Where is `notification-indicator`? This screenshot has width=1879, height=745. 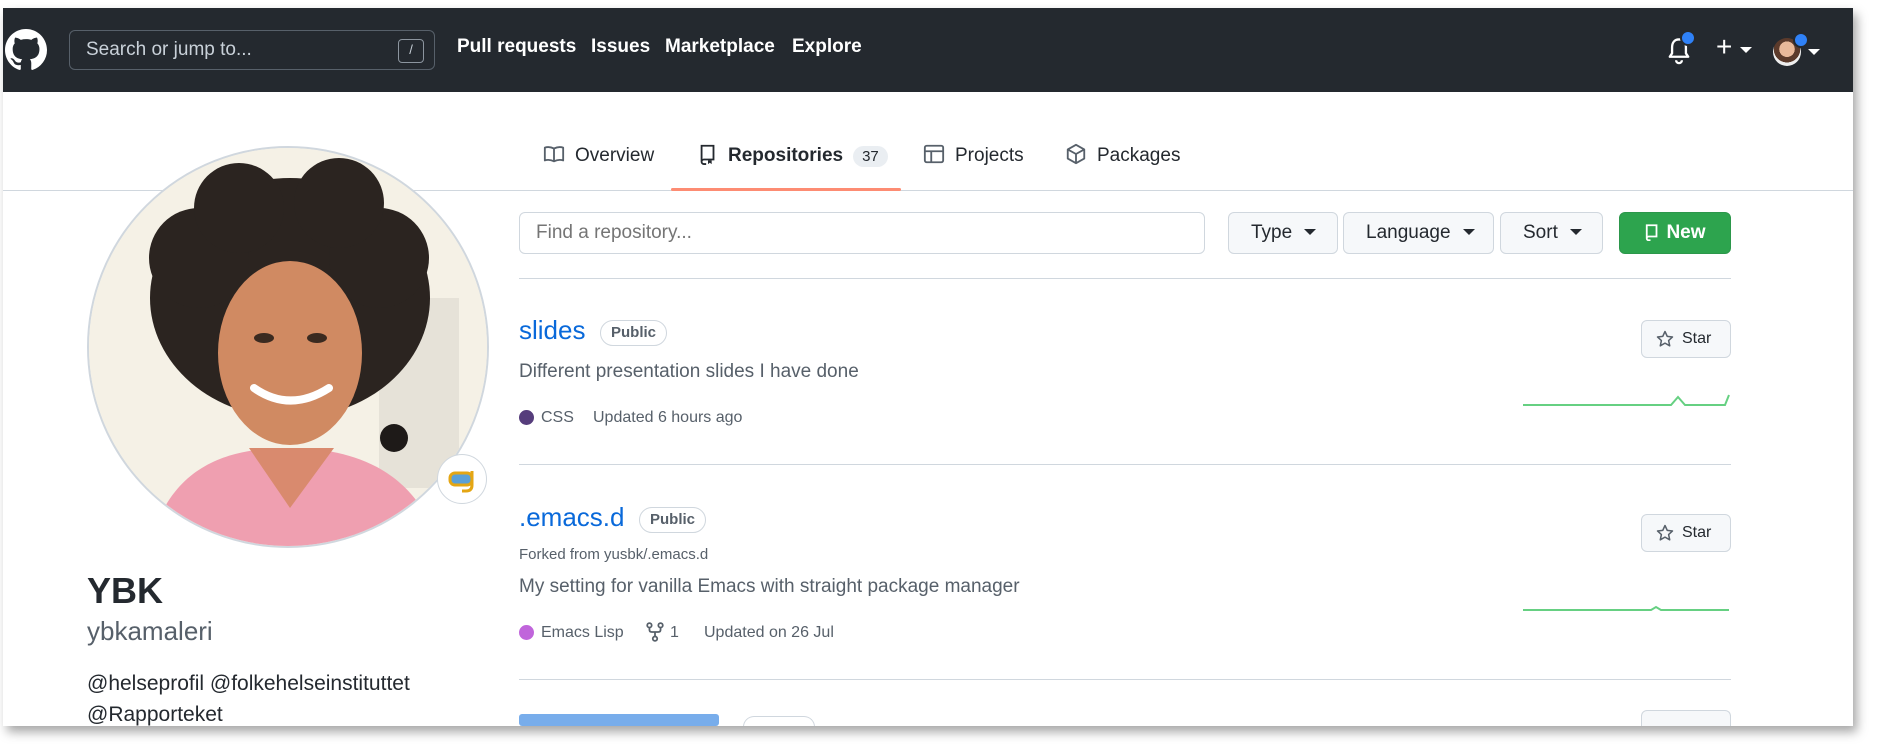 notification-indicator is located at coordinates (1688, 38).